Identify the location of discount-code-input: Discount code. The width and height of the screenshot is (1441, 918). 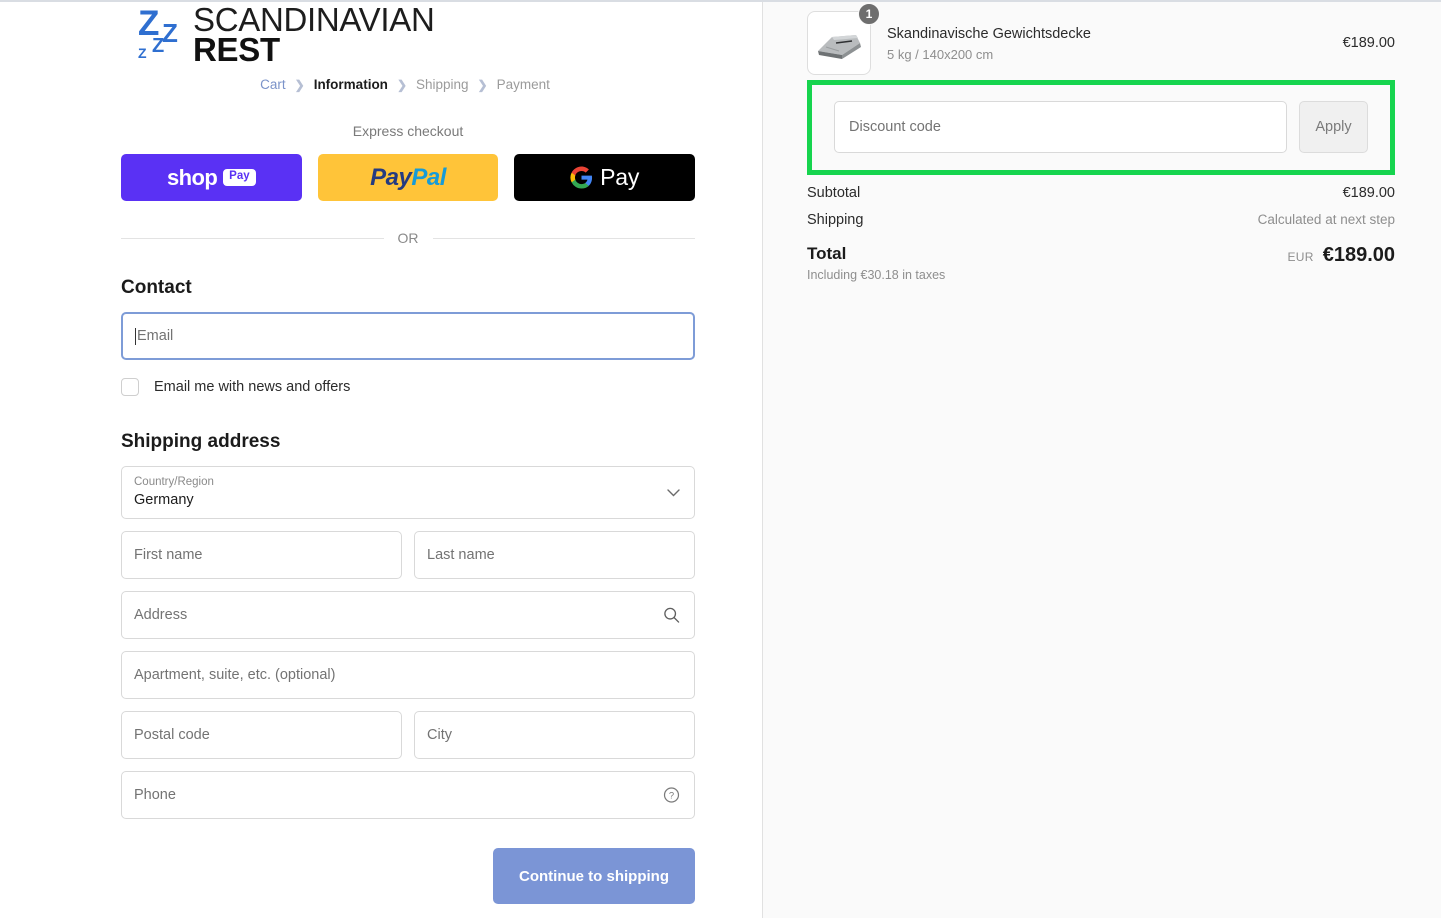
(1060, 127).